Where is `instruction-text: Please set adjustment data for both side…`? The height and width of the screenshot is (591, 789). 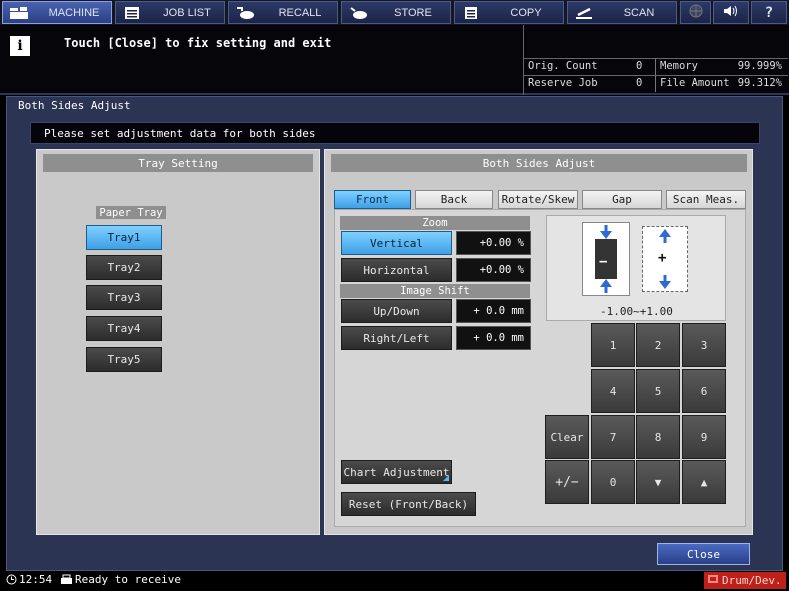 instruction-text: Please set adjustment data for both side… is located at coordinates (180, 133).